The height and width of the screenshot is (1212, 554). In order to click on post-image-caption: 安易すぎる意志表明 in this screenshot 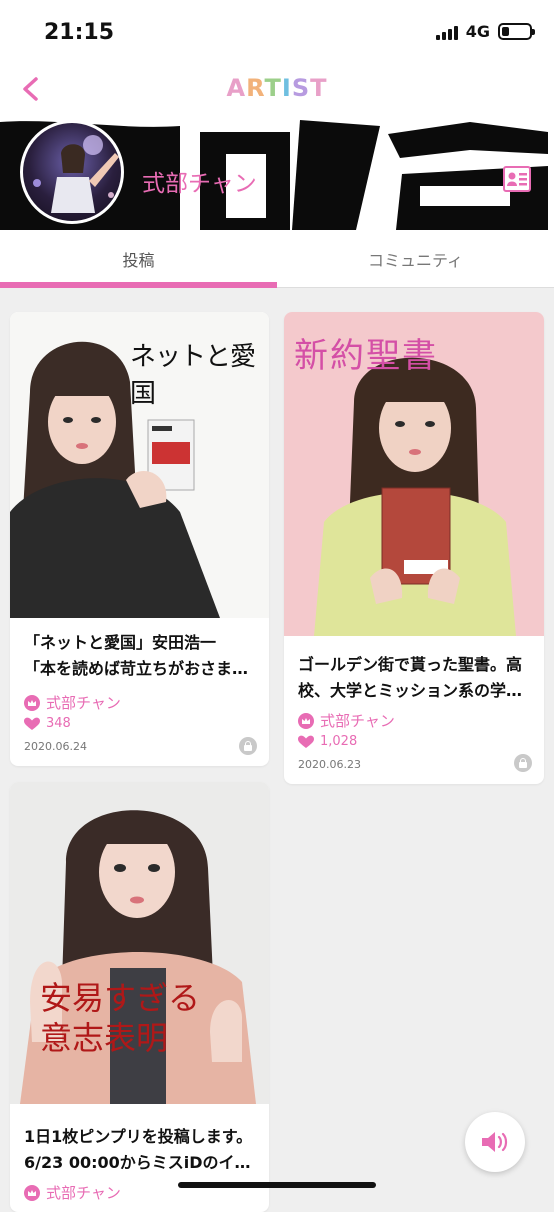, I will do `click(120, 1018)`.